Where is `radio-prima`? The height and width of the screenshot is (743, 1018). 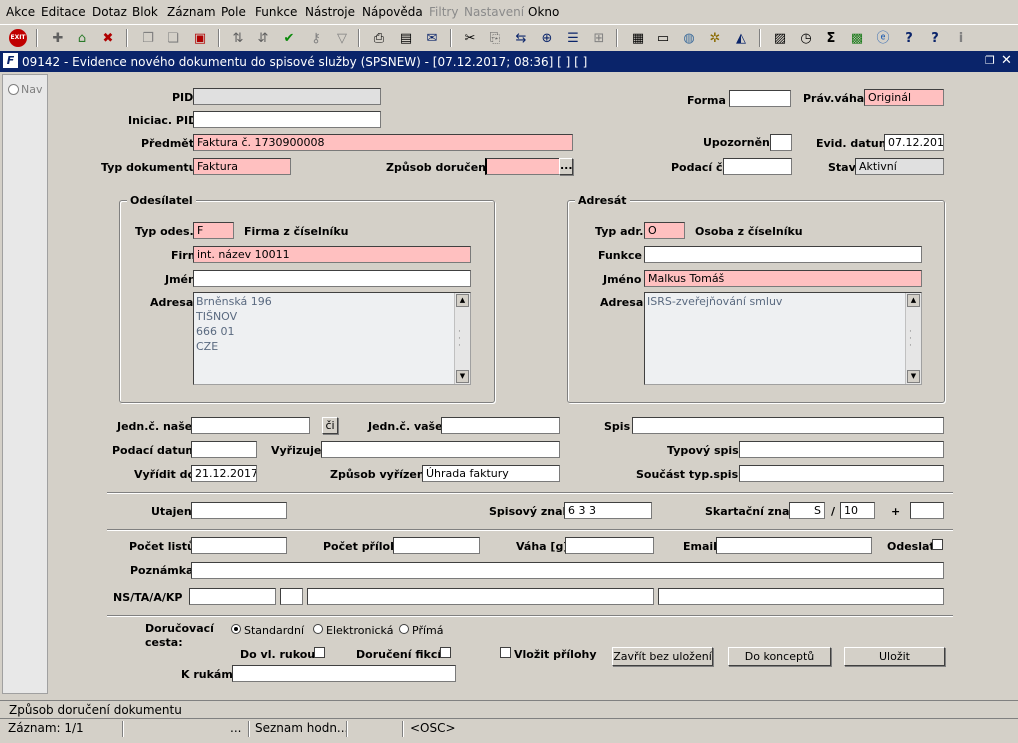 radio-prima is located at coordinates (404, 629).